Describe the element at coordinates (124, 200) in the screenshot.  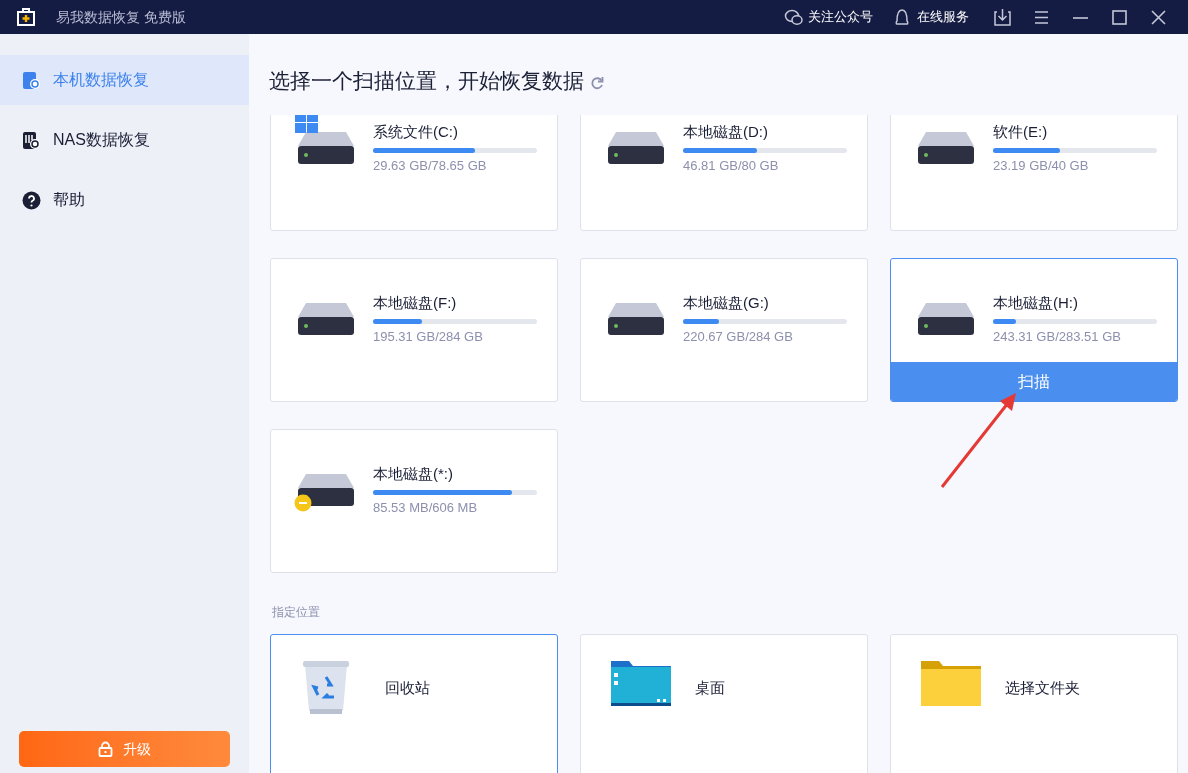
I see `sidebar-item: 帮助` at that location.